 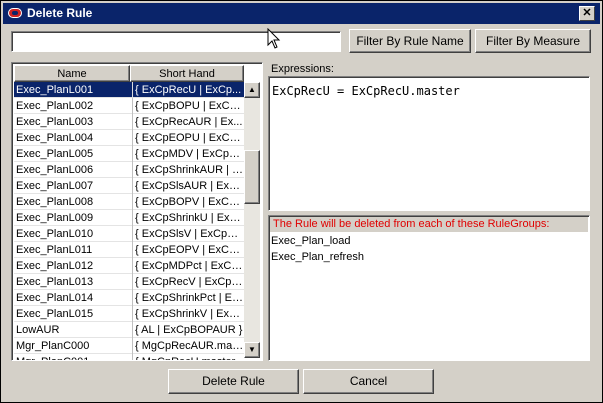 What do you see at coordinates (311, 241) in the screenshot?
I see `rule-group-item: Exec_Plan_load` at bounding box center [311, 241].